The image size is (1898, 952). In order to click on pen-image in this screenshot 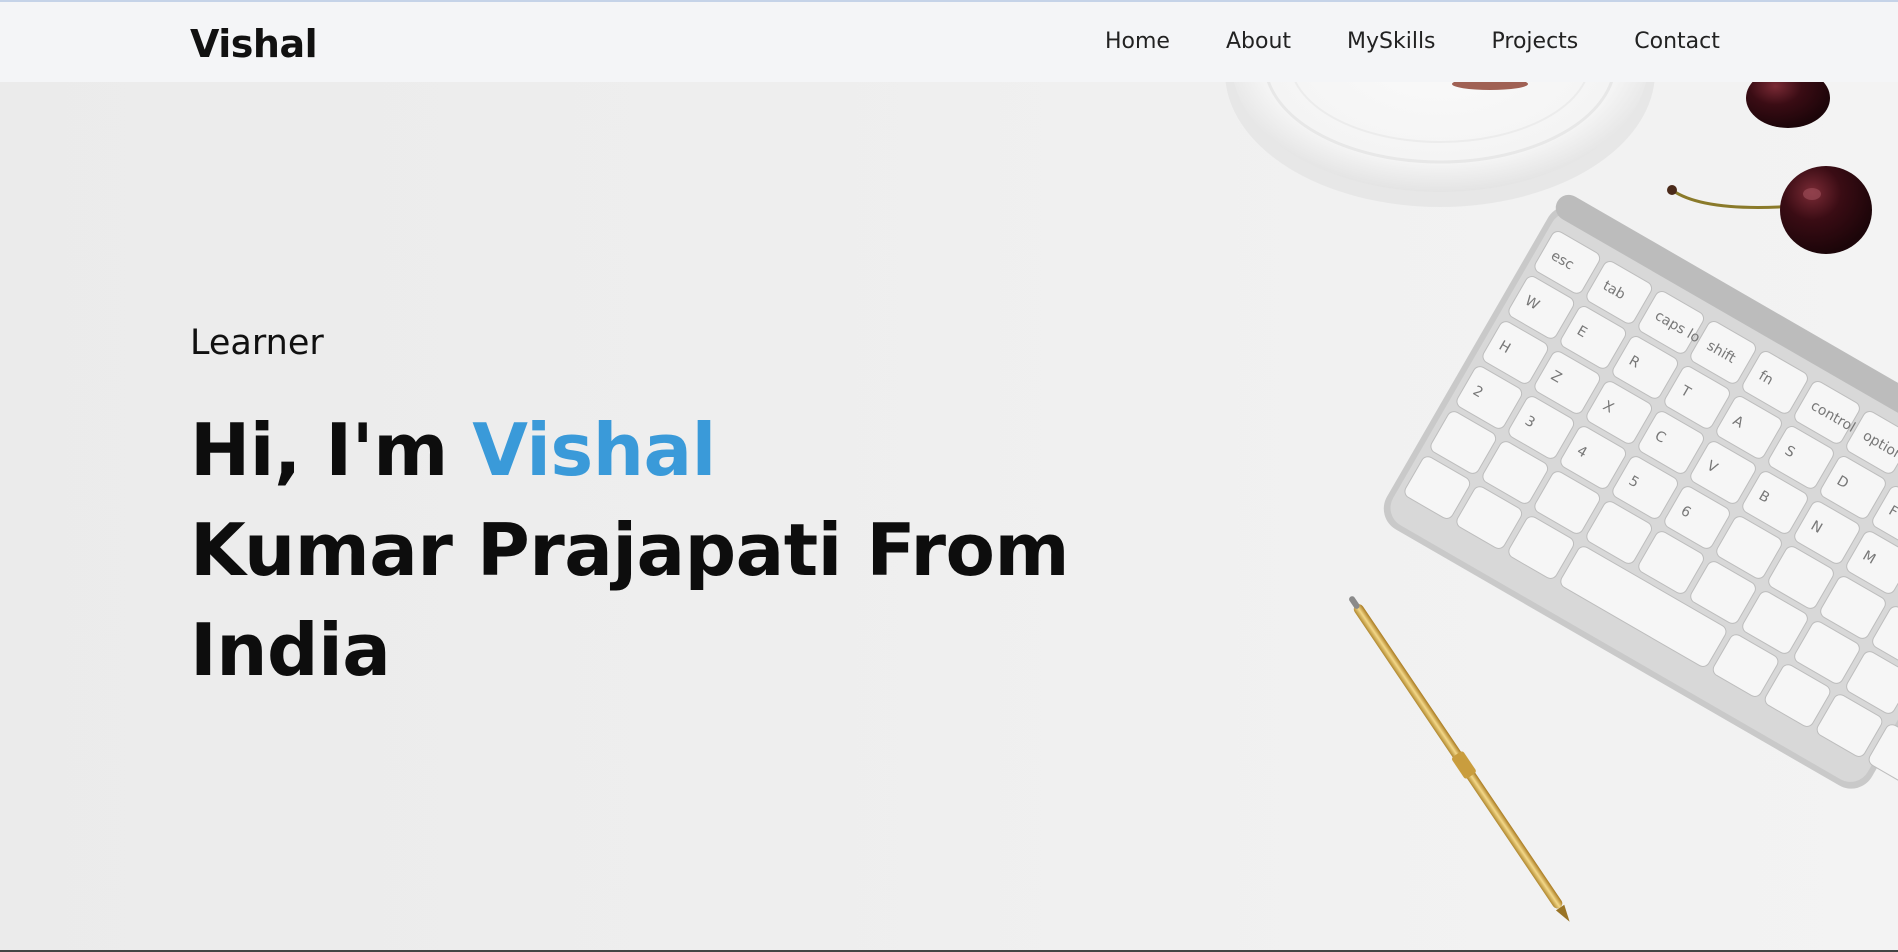, I will do `click(1459, 759)`.